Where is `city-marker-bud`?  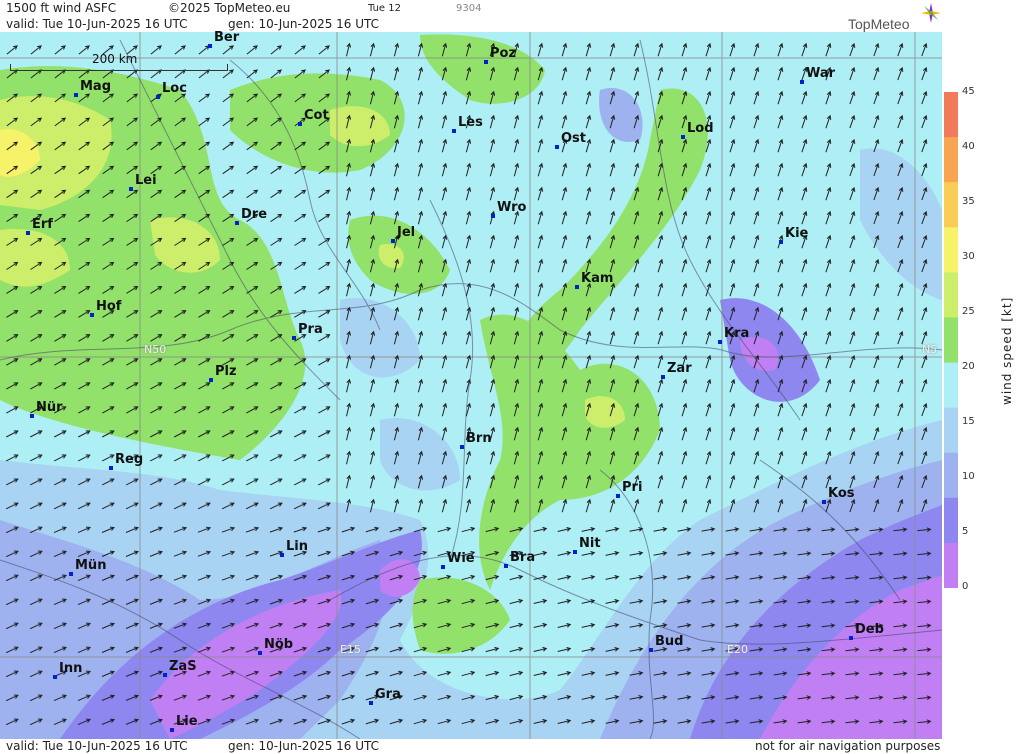
city-marker-bud is located at coordinates (651, 650).